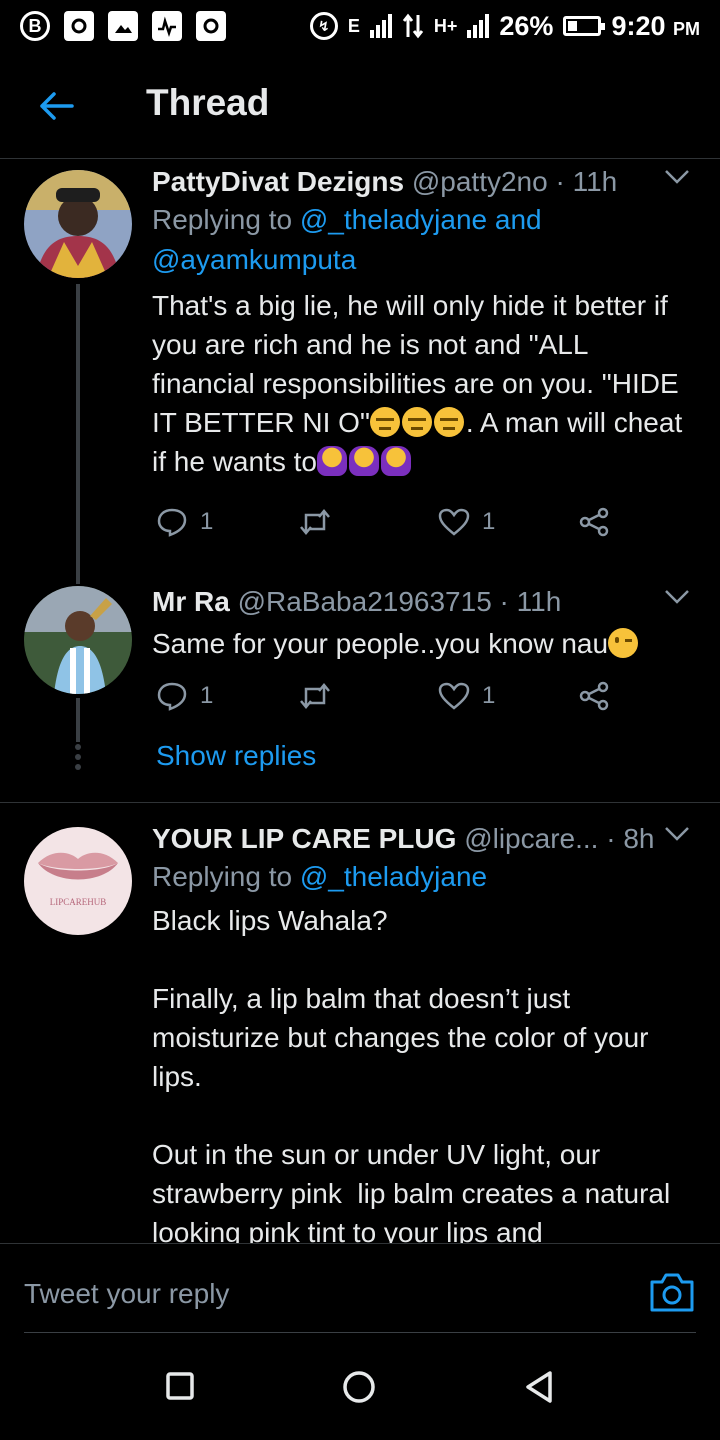 This screenshot has height=1440, width=720. What do you see at coordinates (630, 838) in the screenshot?
I see `tweet-time: · 8h` at bounding box center [630, 838].